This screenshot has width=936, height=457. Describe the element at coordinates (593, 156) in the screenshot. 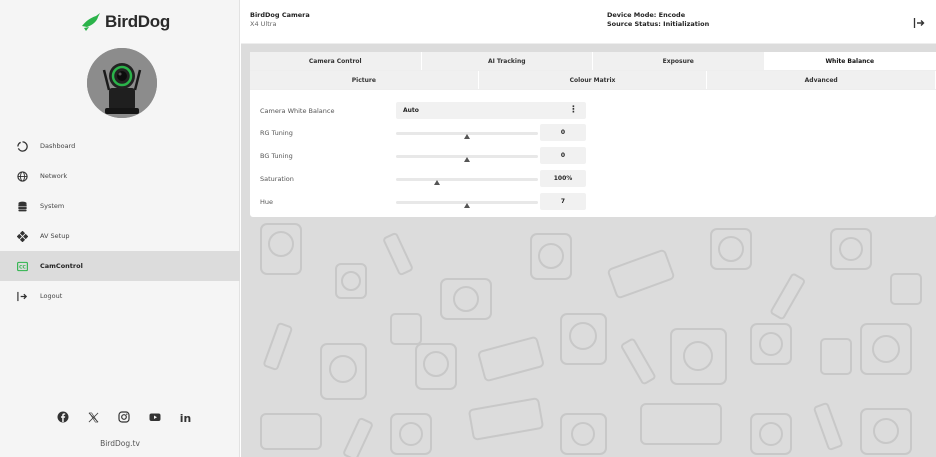

I see `bg-tuning-row: BG Tuning 0` at that location.